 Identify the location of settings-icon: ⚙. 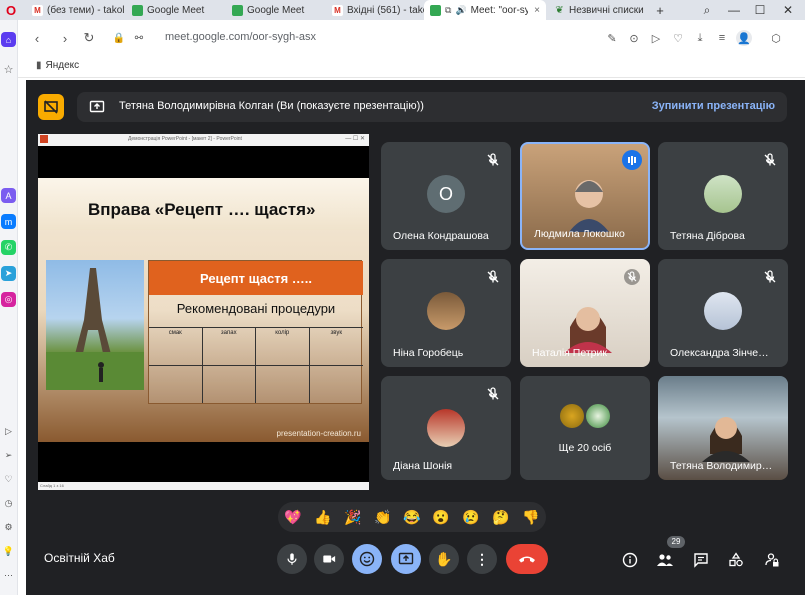
(8, 527).